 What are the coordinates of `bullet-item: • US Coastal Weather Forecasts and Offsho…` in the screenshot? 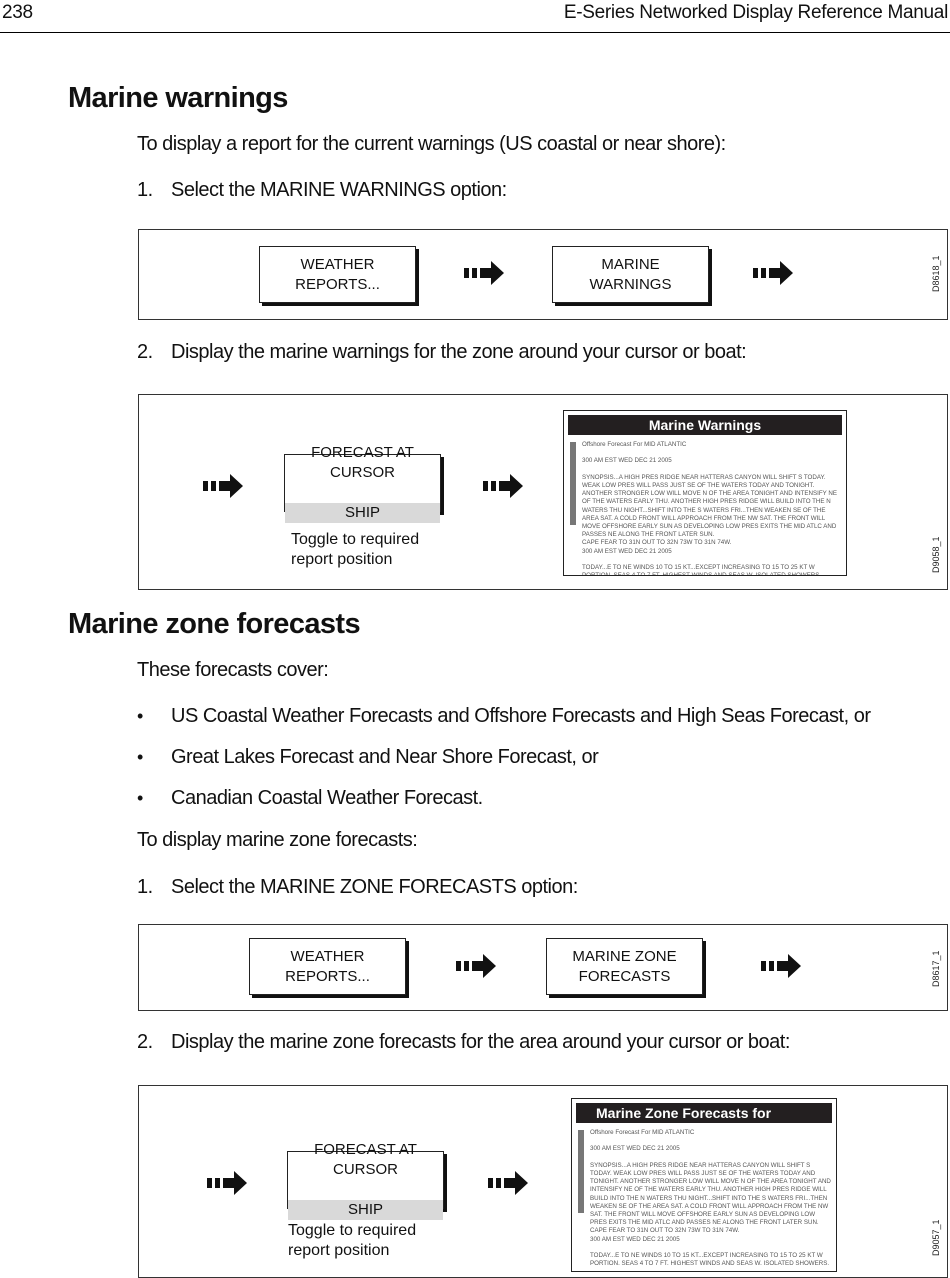 It's located at (504, 716).